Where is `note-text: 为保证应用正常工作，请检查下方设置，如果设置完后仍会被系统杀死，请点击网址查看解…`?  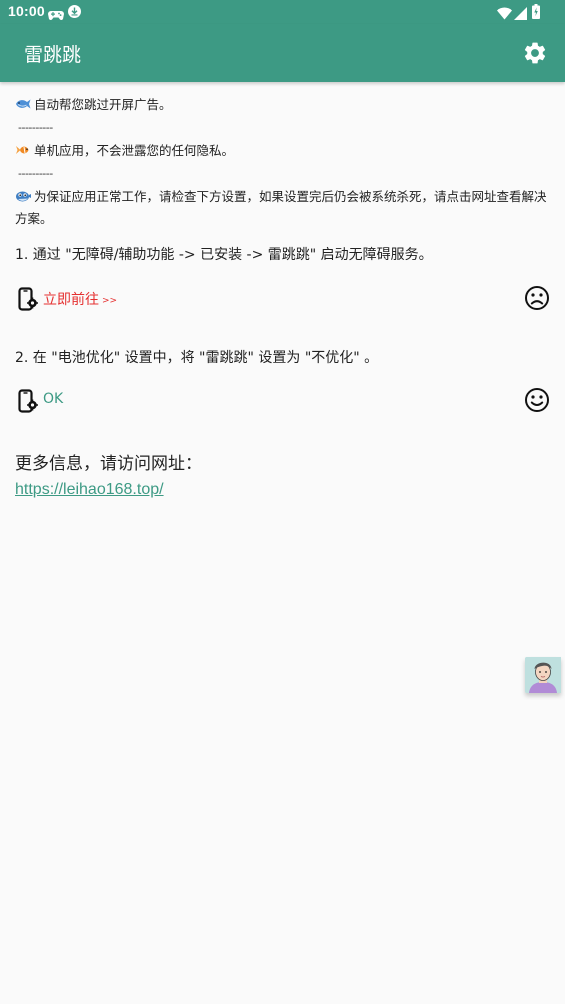
note-text: 为保证应用正常工作，请检查下方设置，如果设置完后仍会被系统杀死，请点击网址查看解… is located at coordinates (281, 207).